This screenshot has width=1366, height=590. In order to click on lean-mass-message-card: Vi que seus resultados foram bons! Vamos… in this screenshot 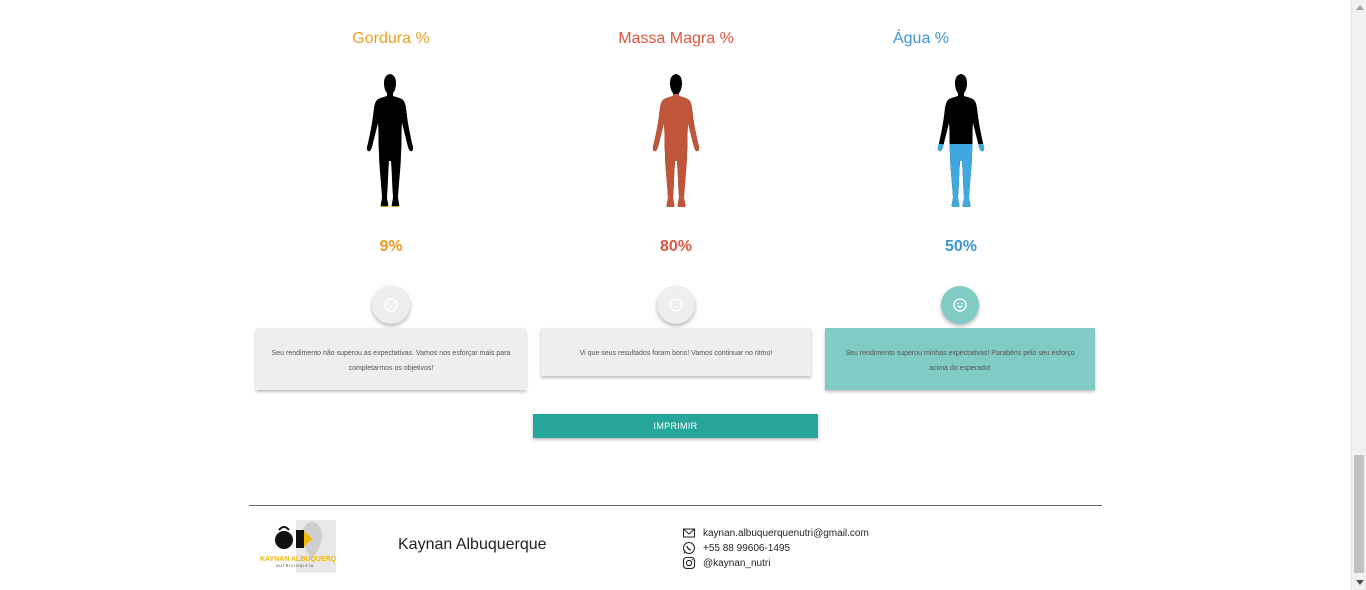, I will do `click(676, 352)`.